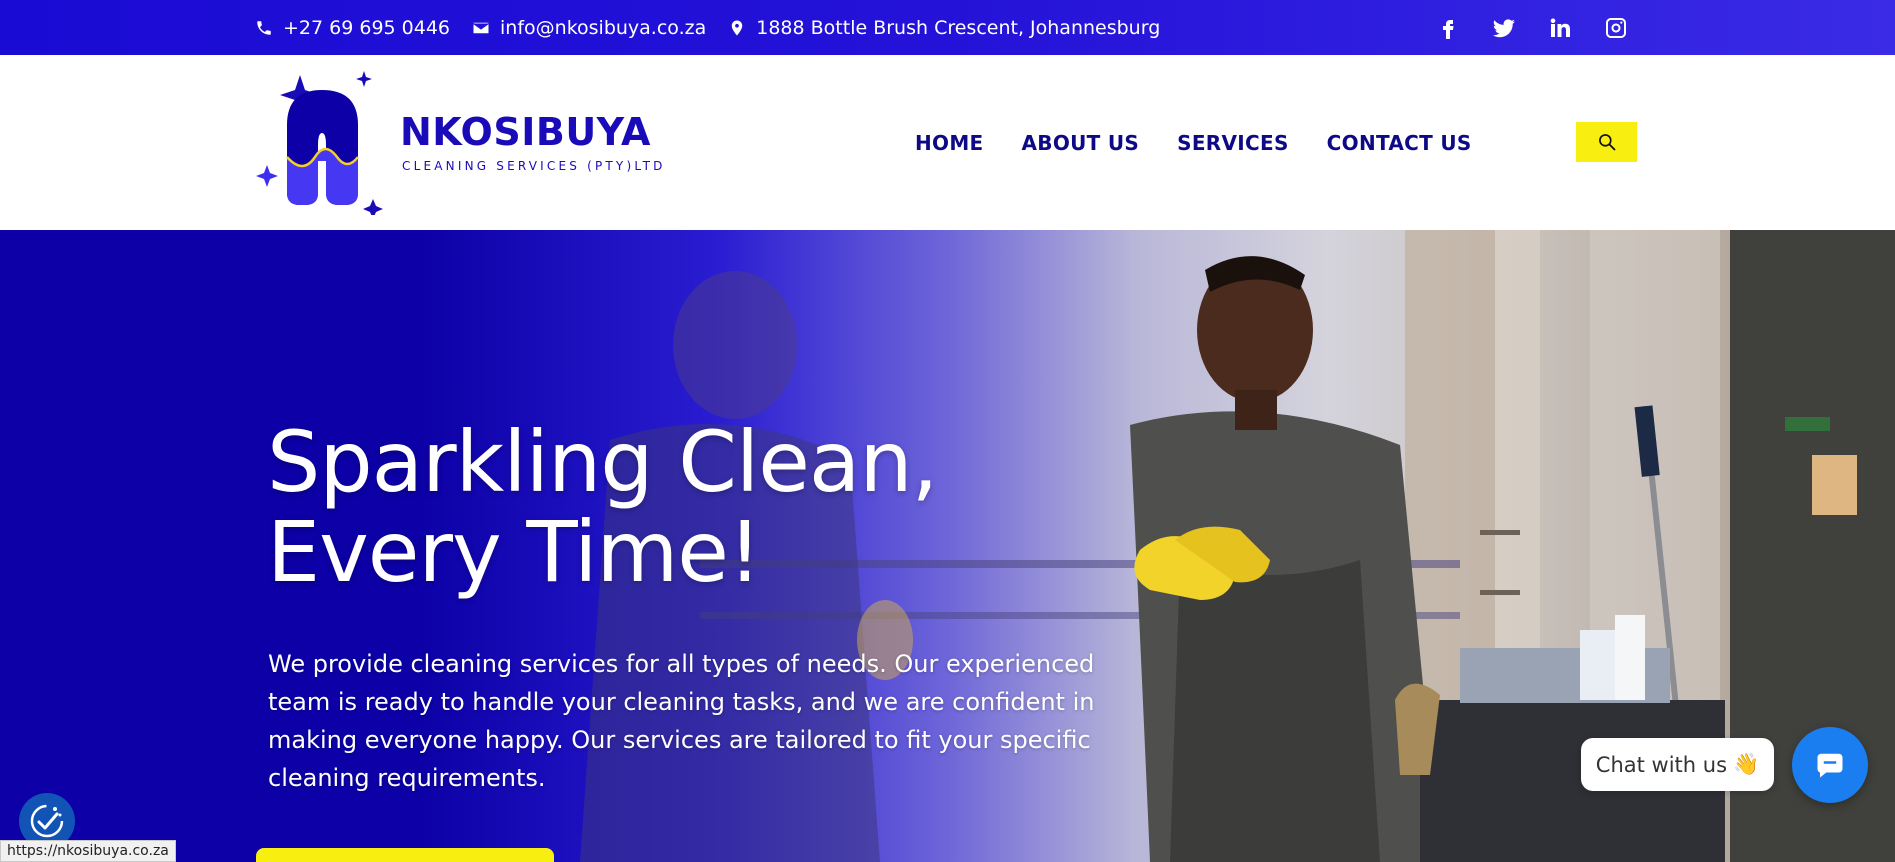  I want to click on search-icon, so click(1606, 142).